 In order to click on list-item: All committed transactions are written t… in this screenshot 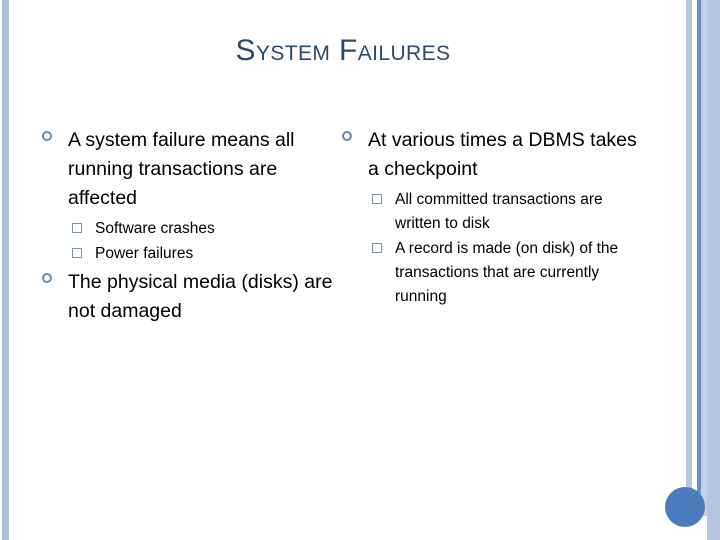, I will do `click(503, 212)`.